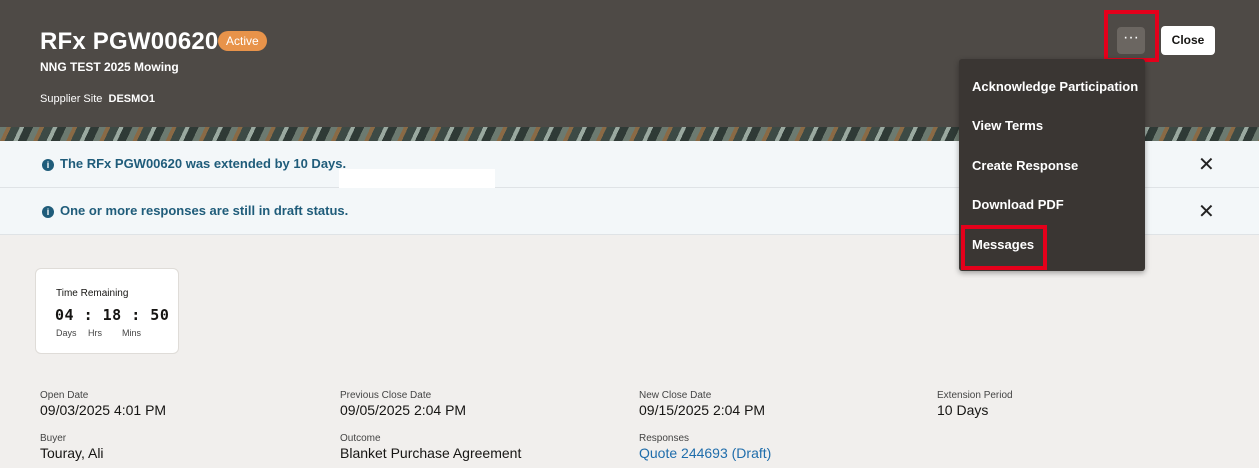 Image resolution: width=1259 pixels, height=468 pixels. What do you see at coordinates (109, 67) in the screenshot?
I see `page-subtitle: NNG TEST 2025 Mowing` at bounding box center [109, 67].